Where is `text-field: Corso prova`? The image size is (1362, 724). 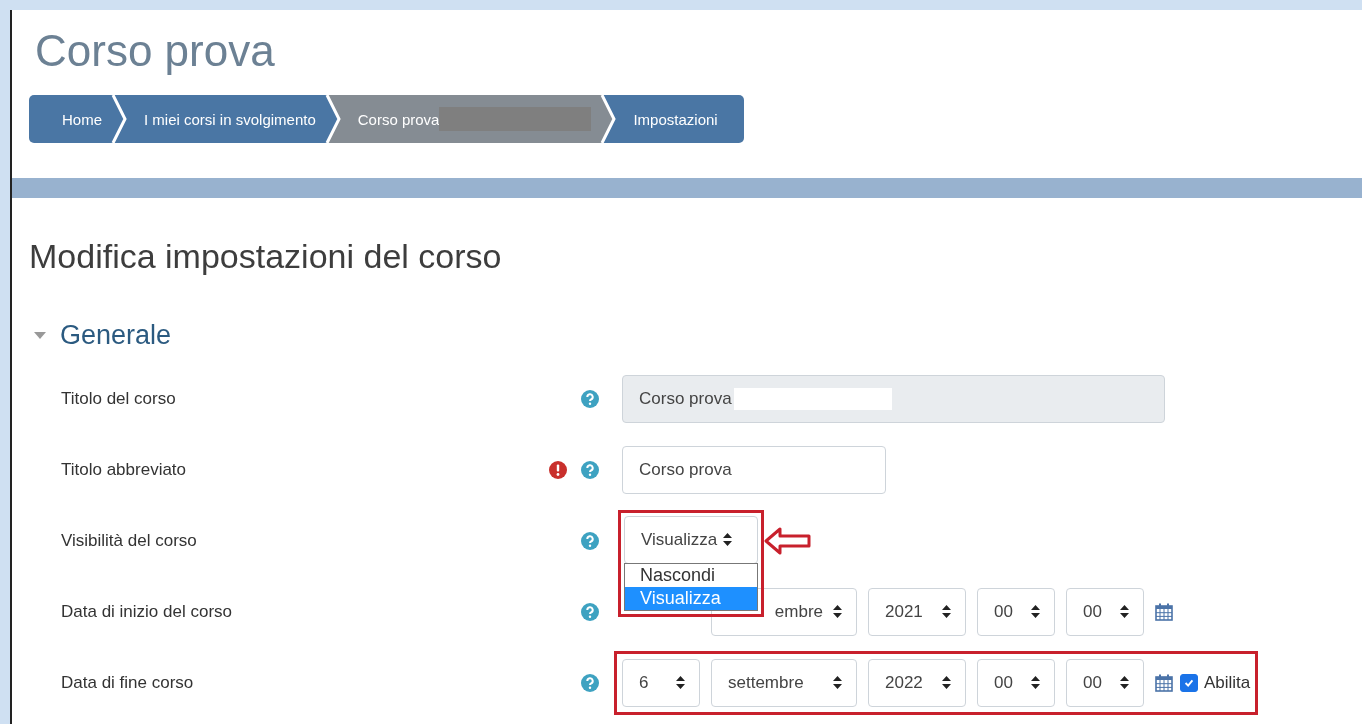 text-field: Corso prova is located at coordinates (754, 469).